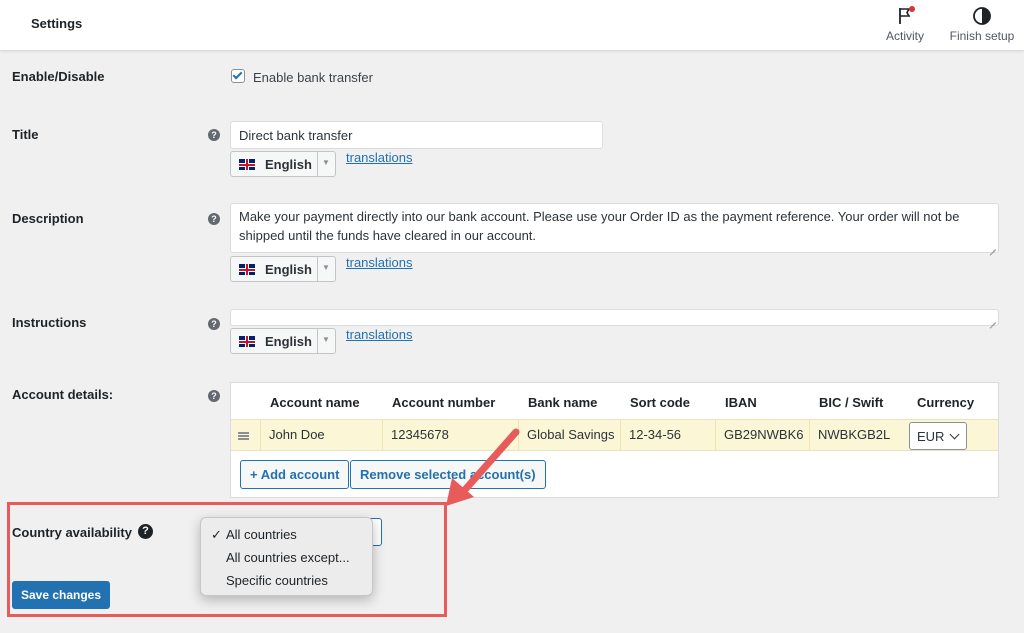  What do you see at coordinates (450, 435) in the screenshot?
I see `account-number-cell: 12345678` at bounding box center [450, 435].